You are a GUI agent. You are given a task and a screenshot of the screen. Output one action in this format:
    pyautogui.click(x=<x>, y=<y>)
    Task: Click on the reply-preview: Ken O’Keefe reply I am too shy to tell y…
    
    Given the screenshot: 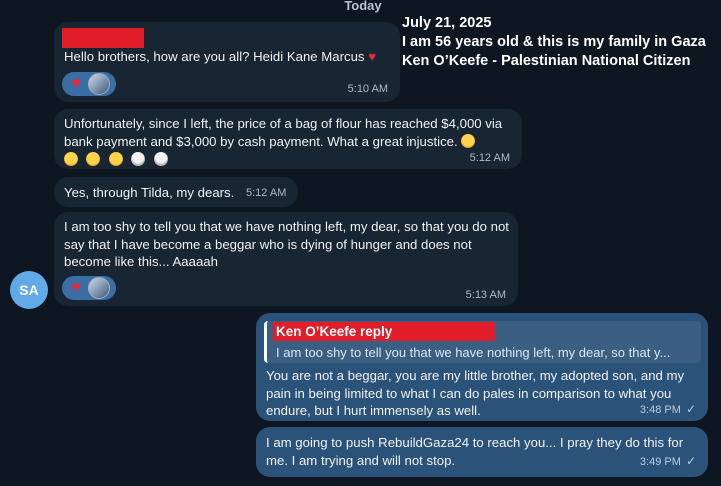 What is the action you would take?
    pyautogui.click(x=482, y=342)
    